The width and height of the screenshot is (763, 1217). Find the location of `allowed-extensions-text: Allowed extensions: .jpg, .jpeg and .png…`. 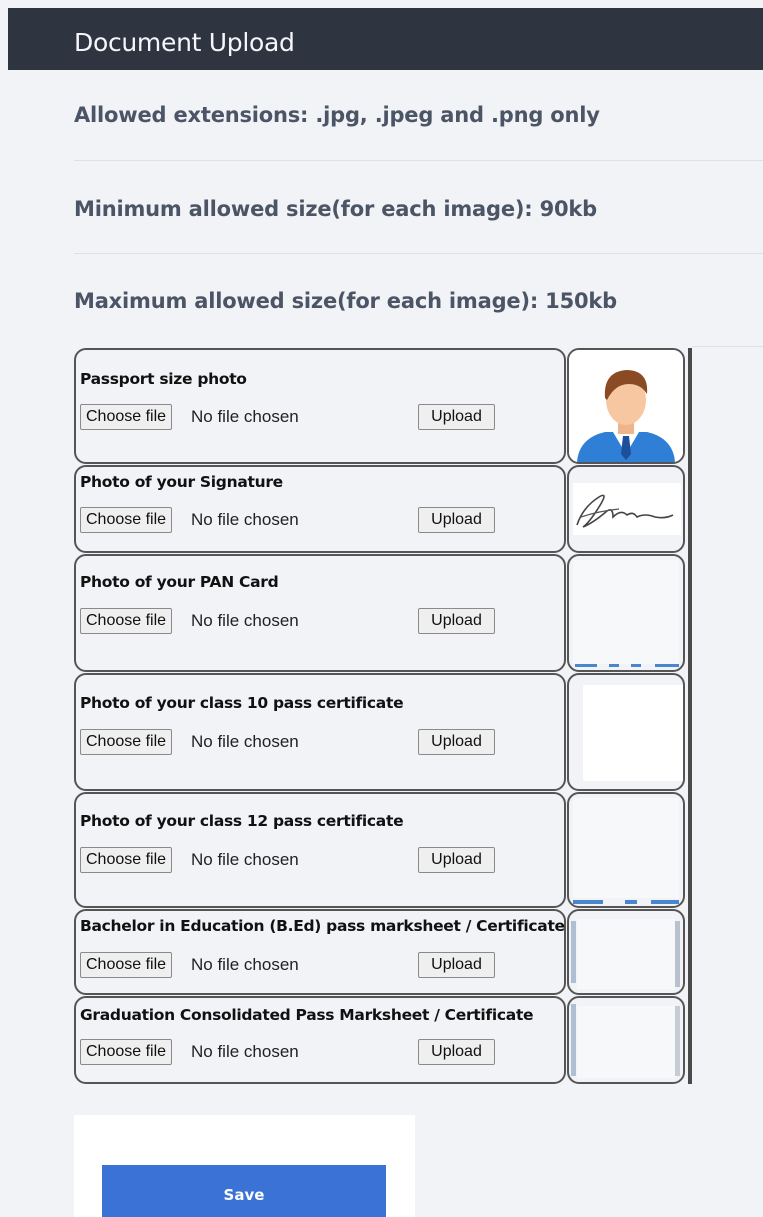

allowed-extensions-text: Allowed extensions: .jpg, .jpeg and .png… is located at coordinates (337, 115).